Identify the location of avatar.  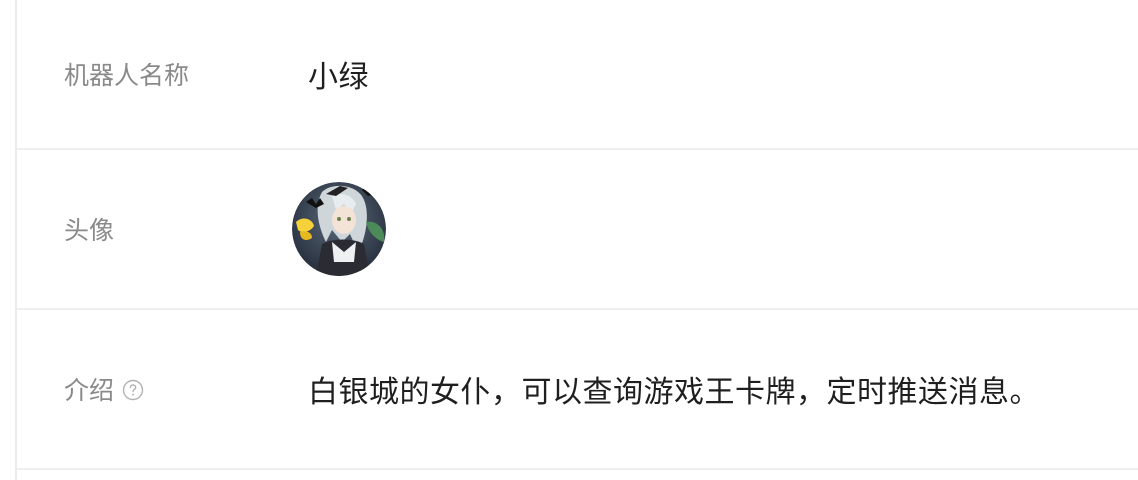
(339, 229).